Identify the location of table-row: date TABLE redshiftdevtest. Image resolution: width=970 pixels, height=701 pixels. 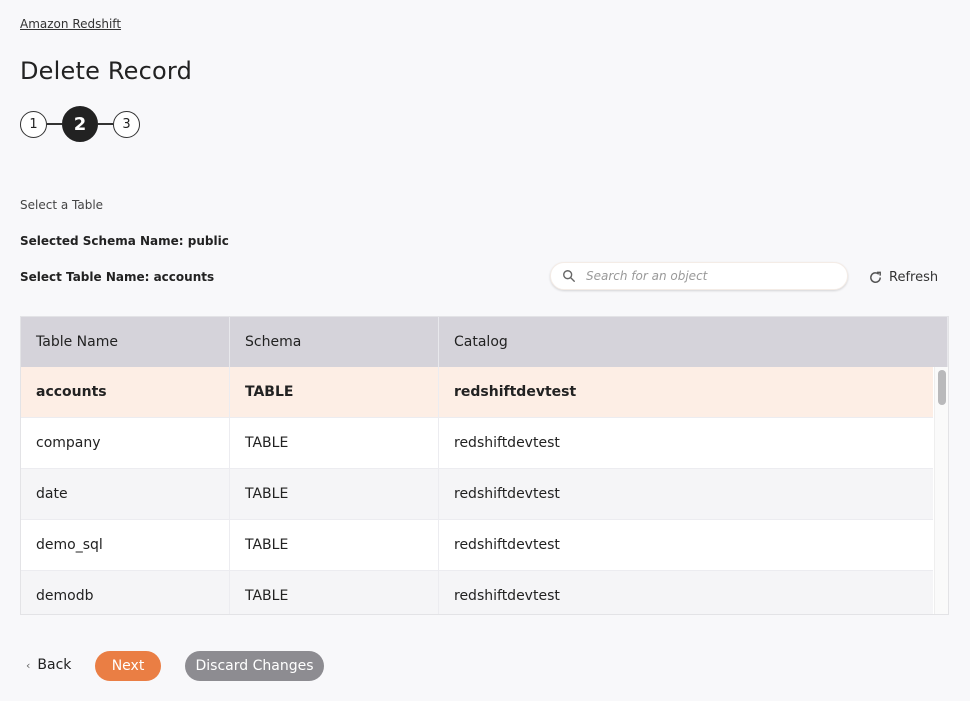
(477, 494).